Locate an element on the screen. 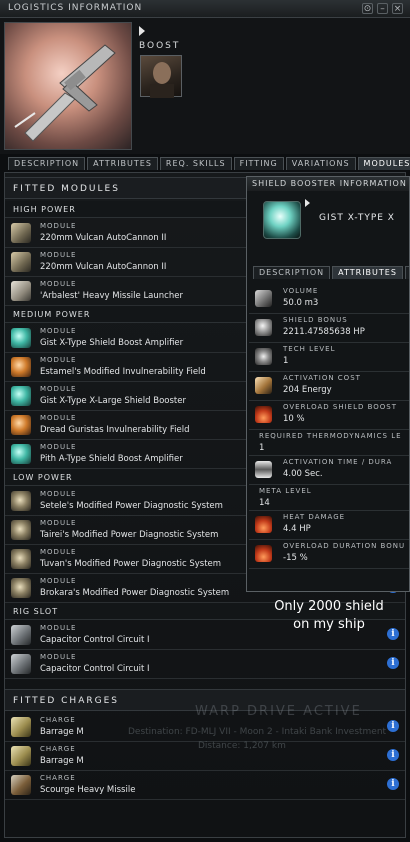 The image size is (410, 842). window-close-button: × is located at coordinates (397, 8).